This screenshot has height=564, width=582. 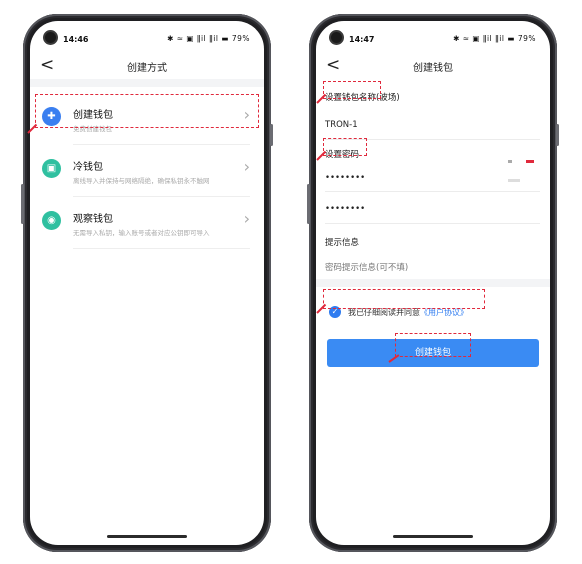 I want to click on page-title: 创建方式, so click(x=147, y=68).